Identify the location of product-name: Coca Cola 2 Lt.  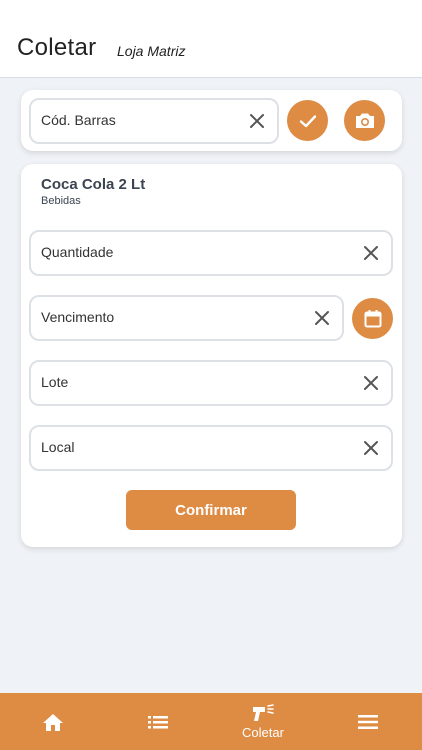
(93, 184).